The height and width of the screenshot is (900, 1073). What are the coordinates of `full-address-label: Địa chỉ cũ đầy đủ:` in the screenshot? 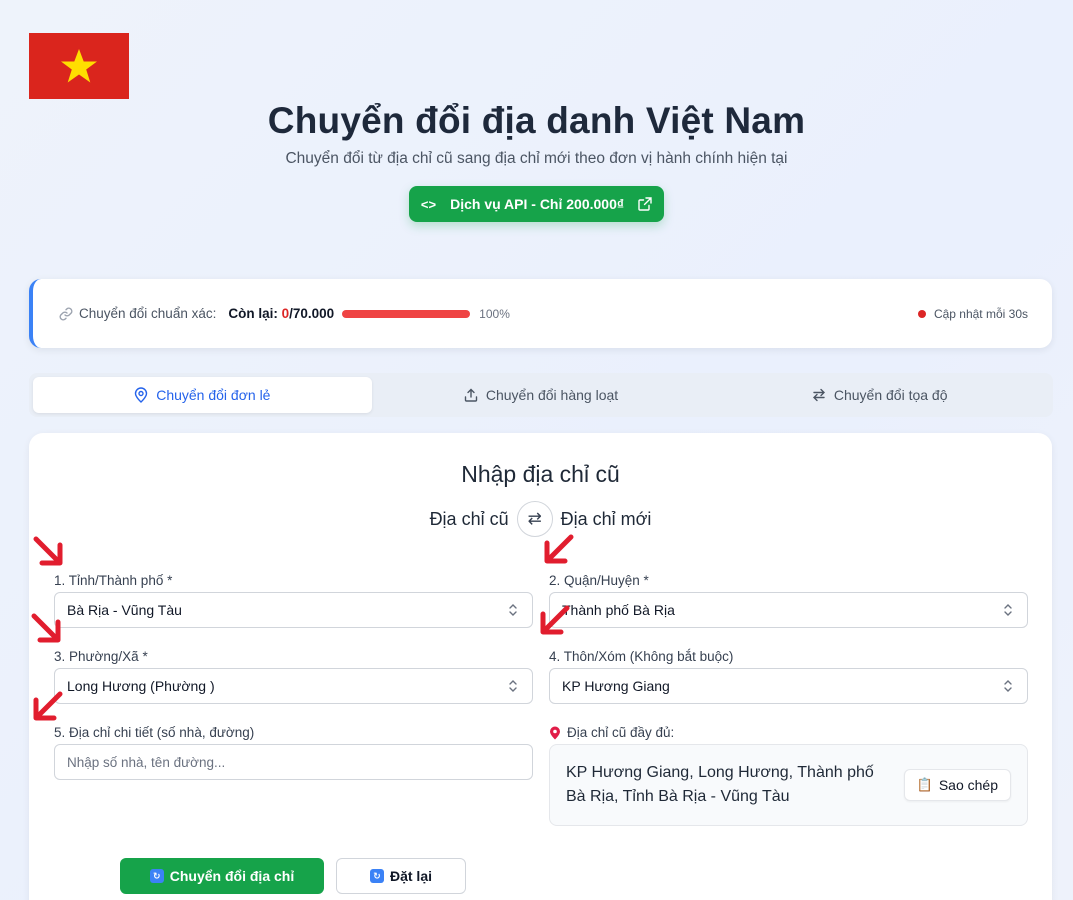 It's located at (621, 732).